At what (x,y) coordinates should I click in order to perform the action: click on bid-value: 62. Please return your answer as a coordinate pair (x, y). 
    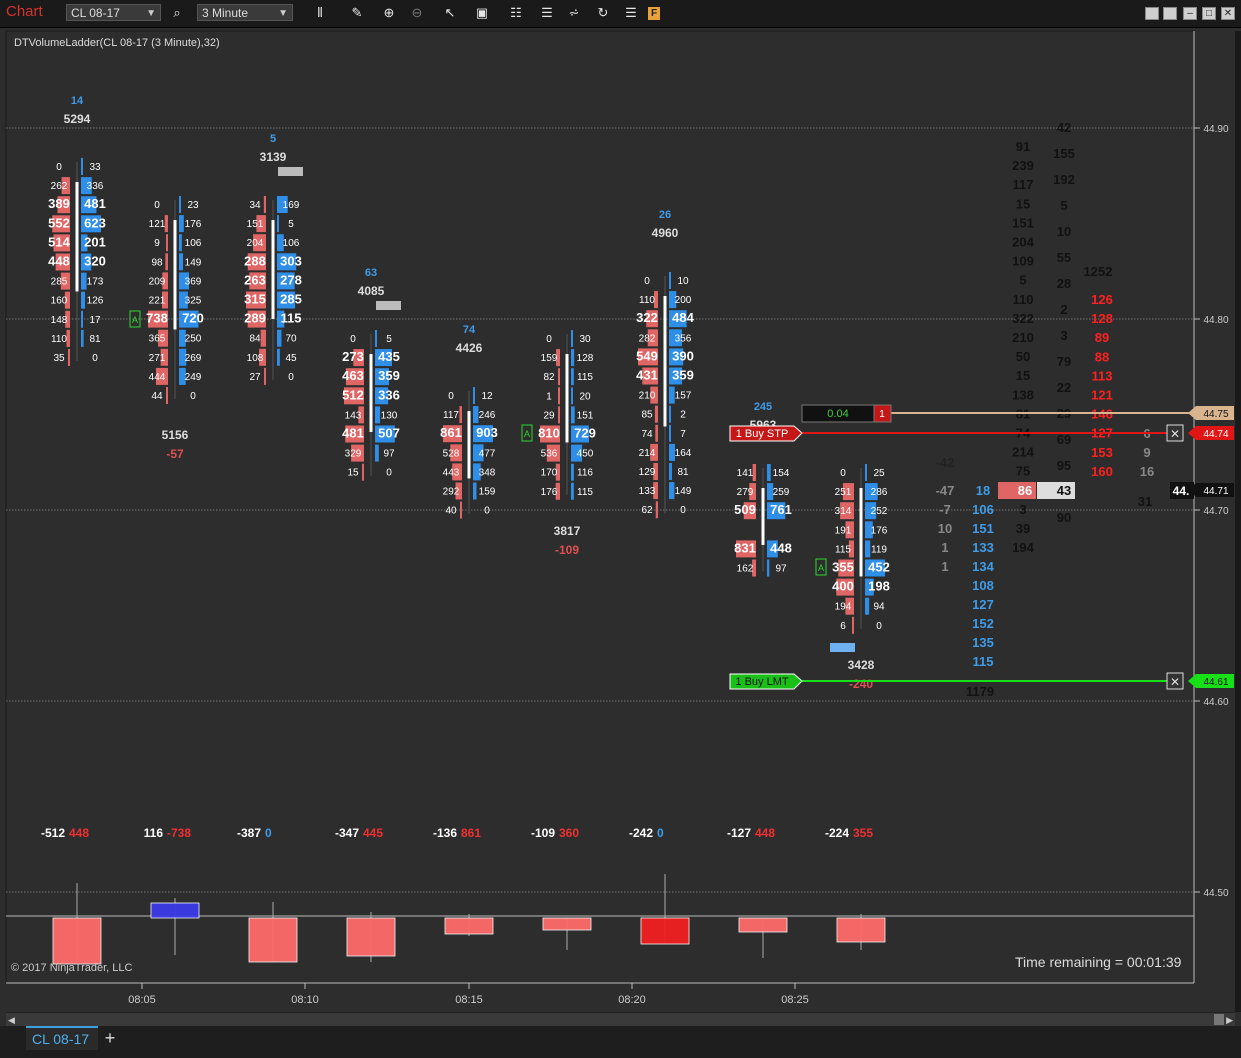
    Looking at the image, I should click on (647, 510).